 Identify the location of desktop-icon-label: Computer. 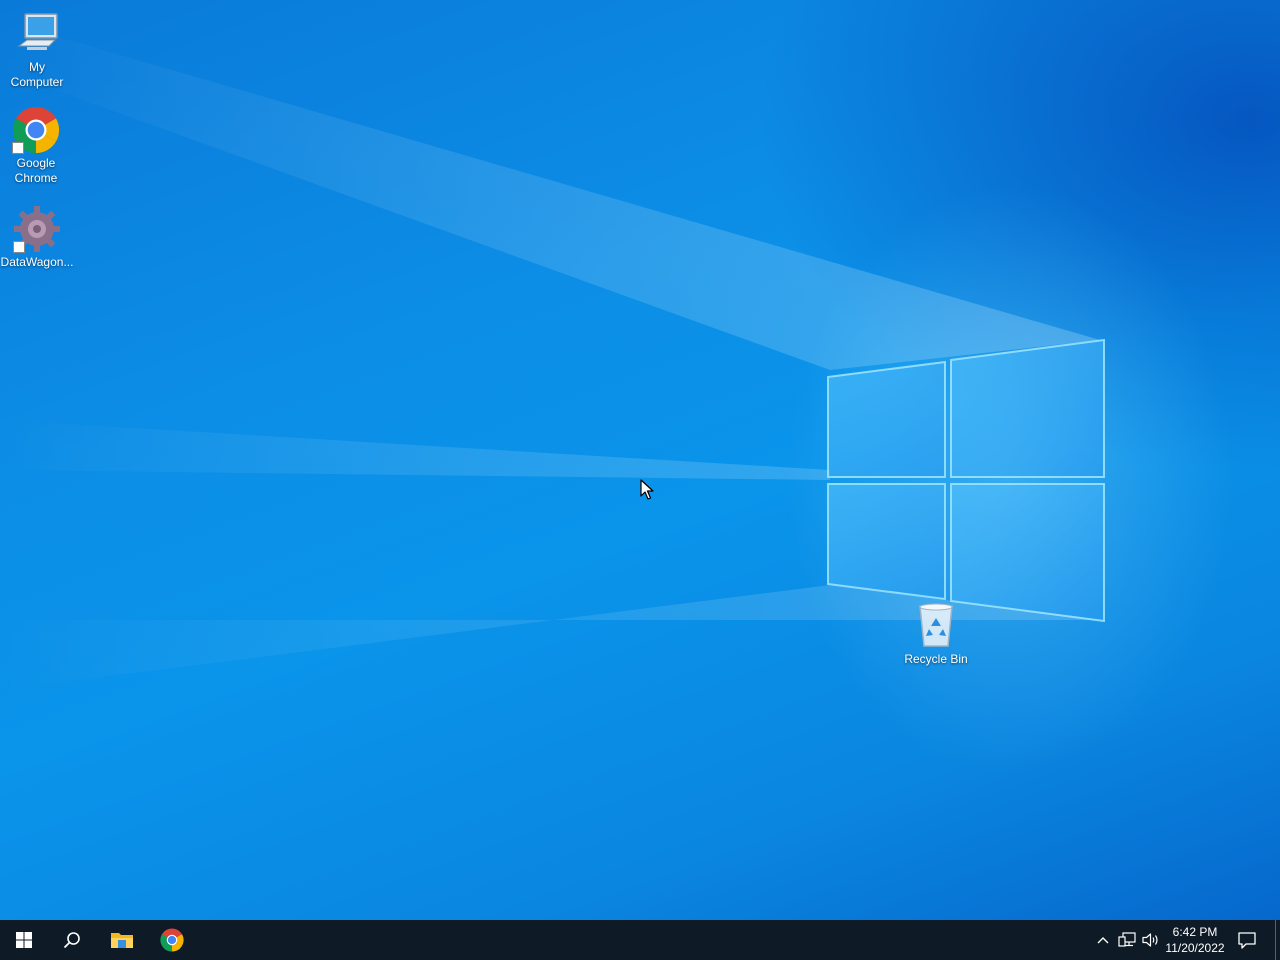
(37, 82).